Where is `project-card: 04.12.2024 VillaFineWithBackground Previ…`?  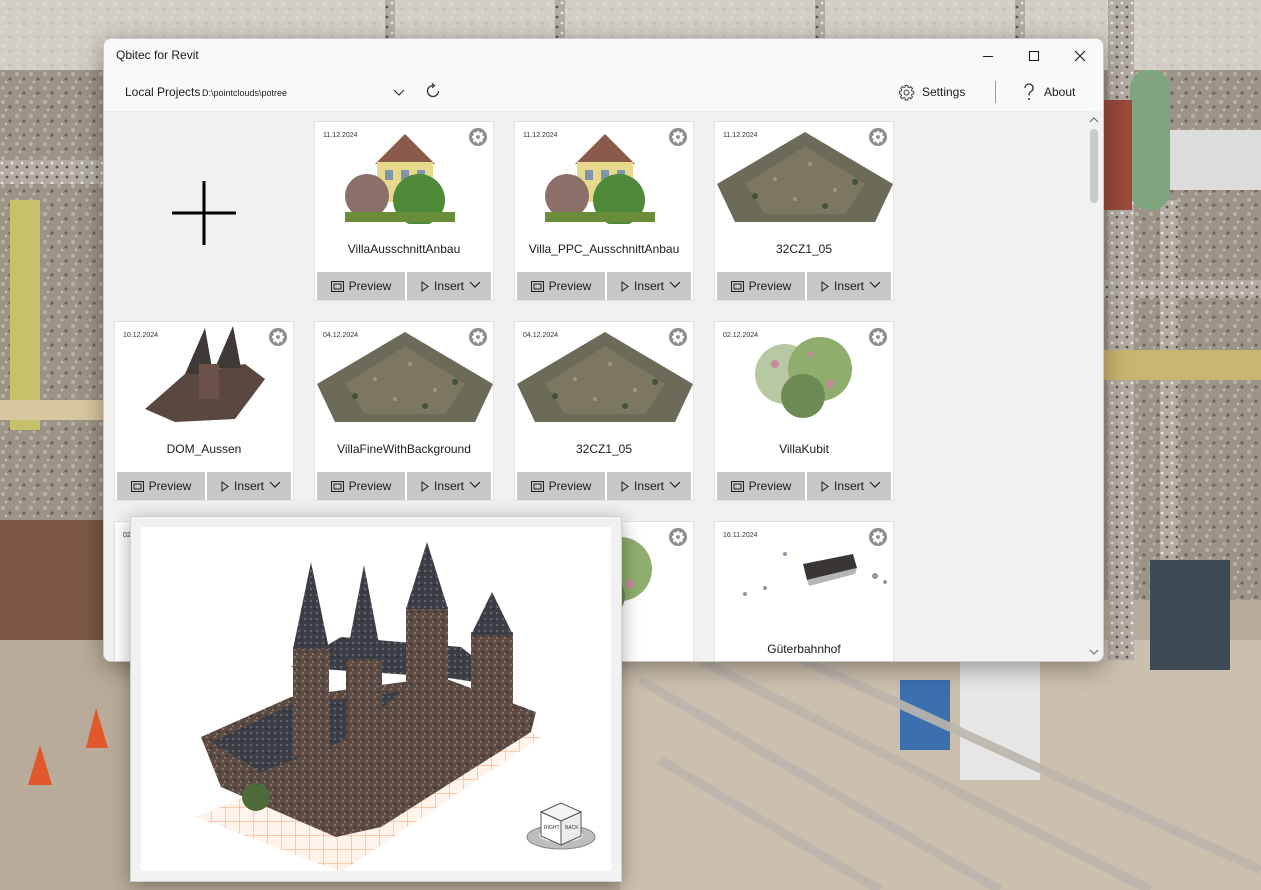 project-card: 04.12.2024 VillaFineWithBackground Previ… is located at coordinates (404, 411).